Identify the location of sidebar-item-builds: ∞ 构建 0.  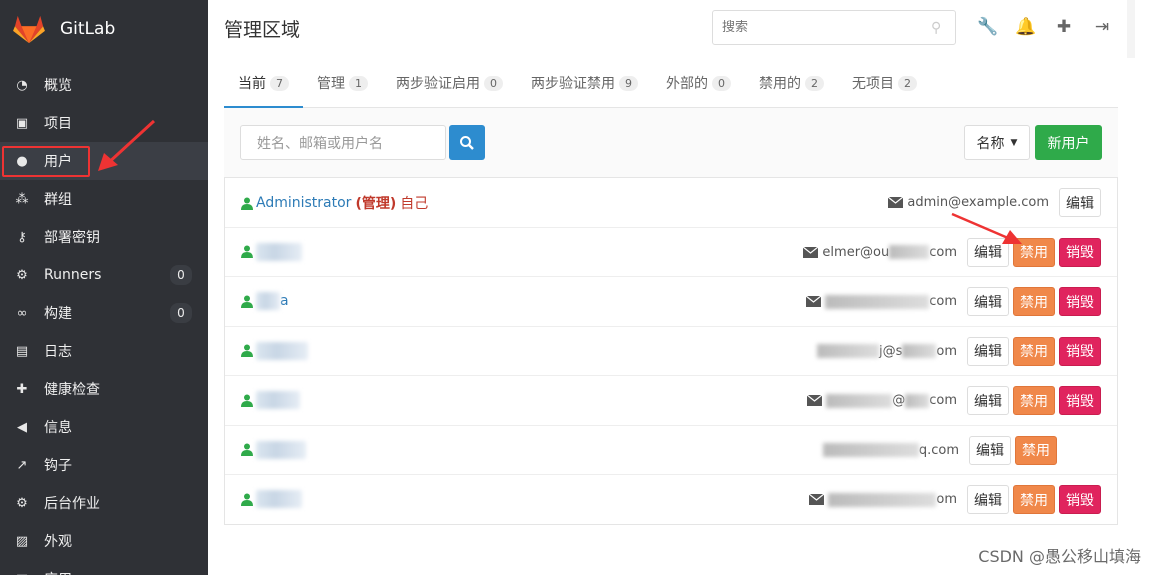
(104, 313).